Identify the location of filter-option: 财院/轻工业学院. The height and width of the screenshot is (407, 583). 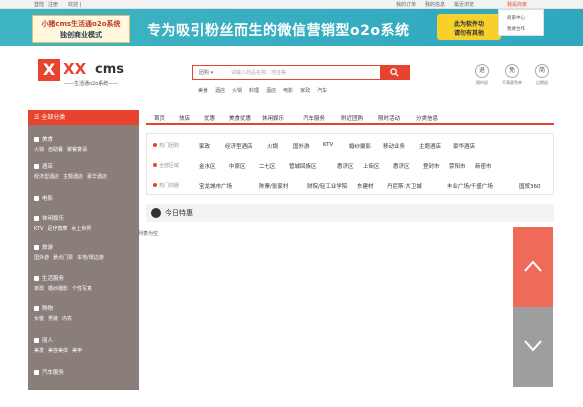
(327, 186).